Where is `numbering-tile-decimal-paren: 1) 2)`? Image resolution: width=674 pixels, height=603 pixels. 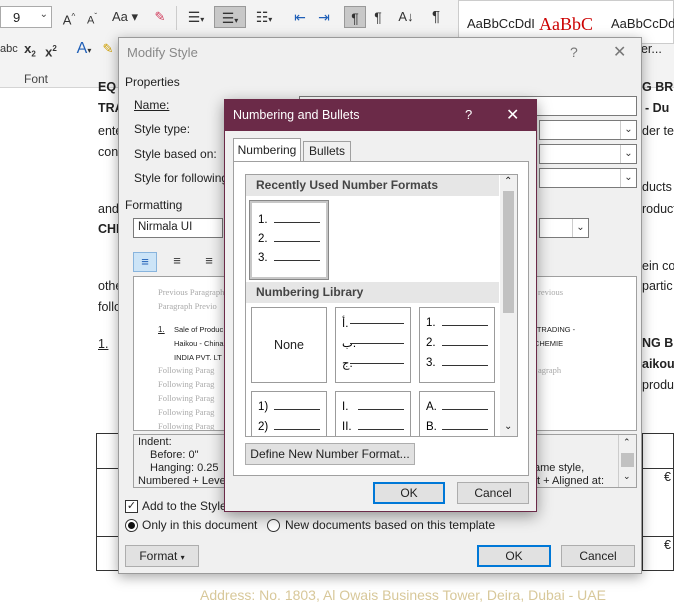 numbering-tile-decimal-paren: 1) 2) is located at coordinates (289, 413).